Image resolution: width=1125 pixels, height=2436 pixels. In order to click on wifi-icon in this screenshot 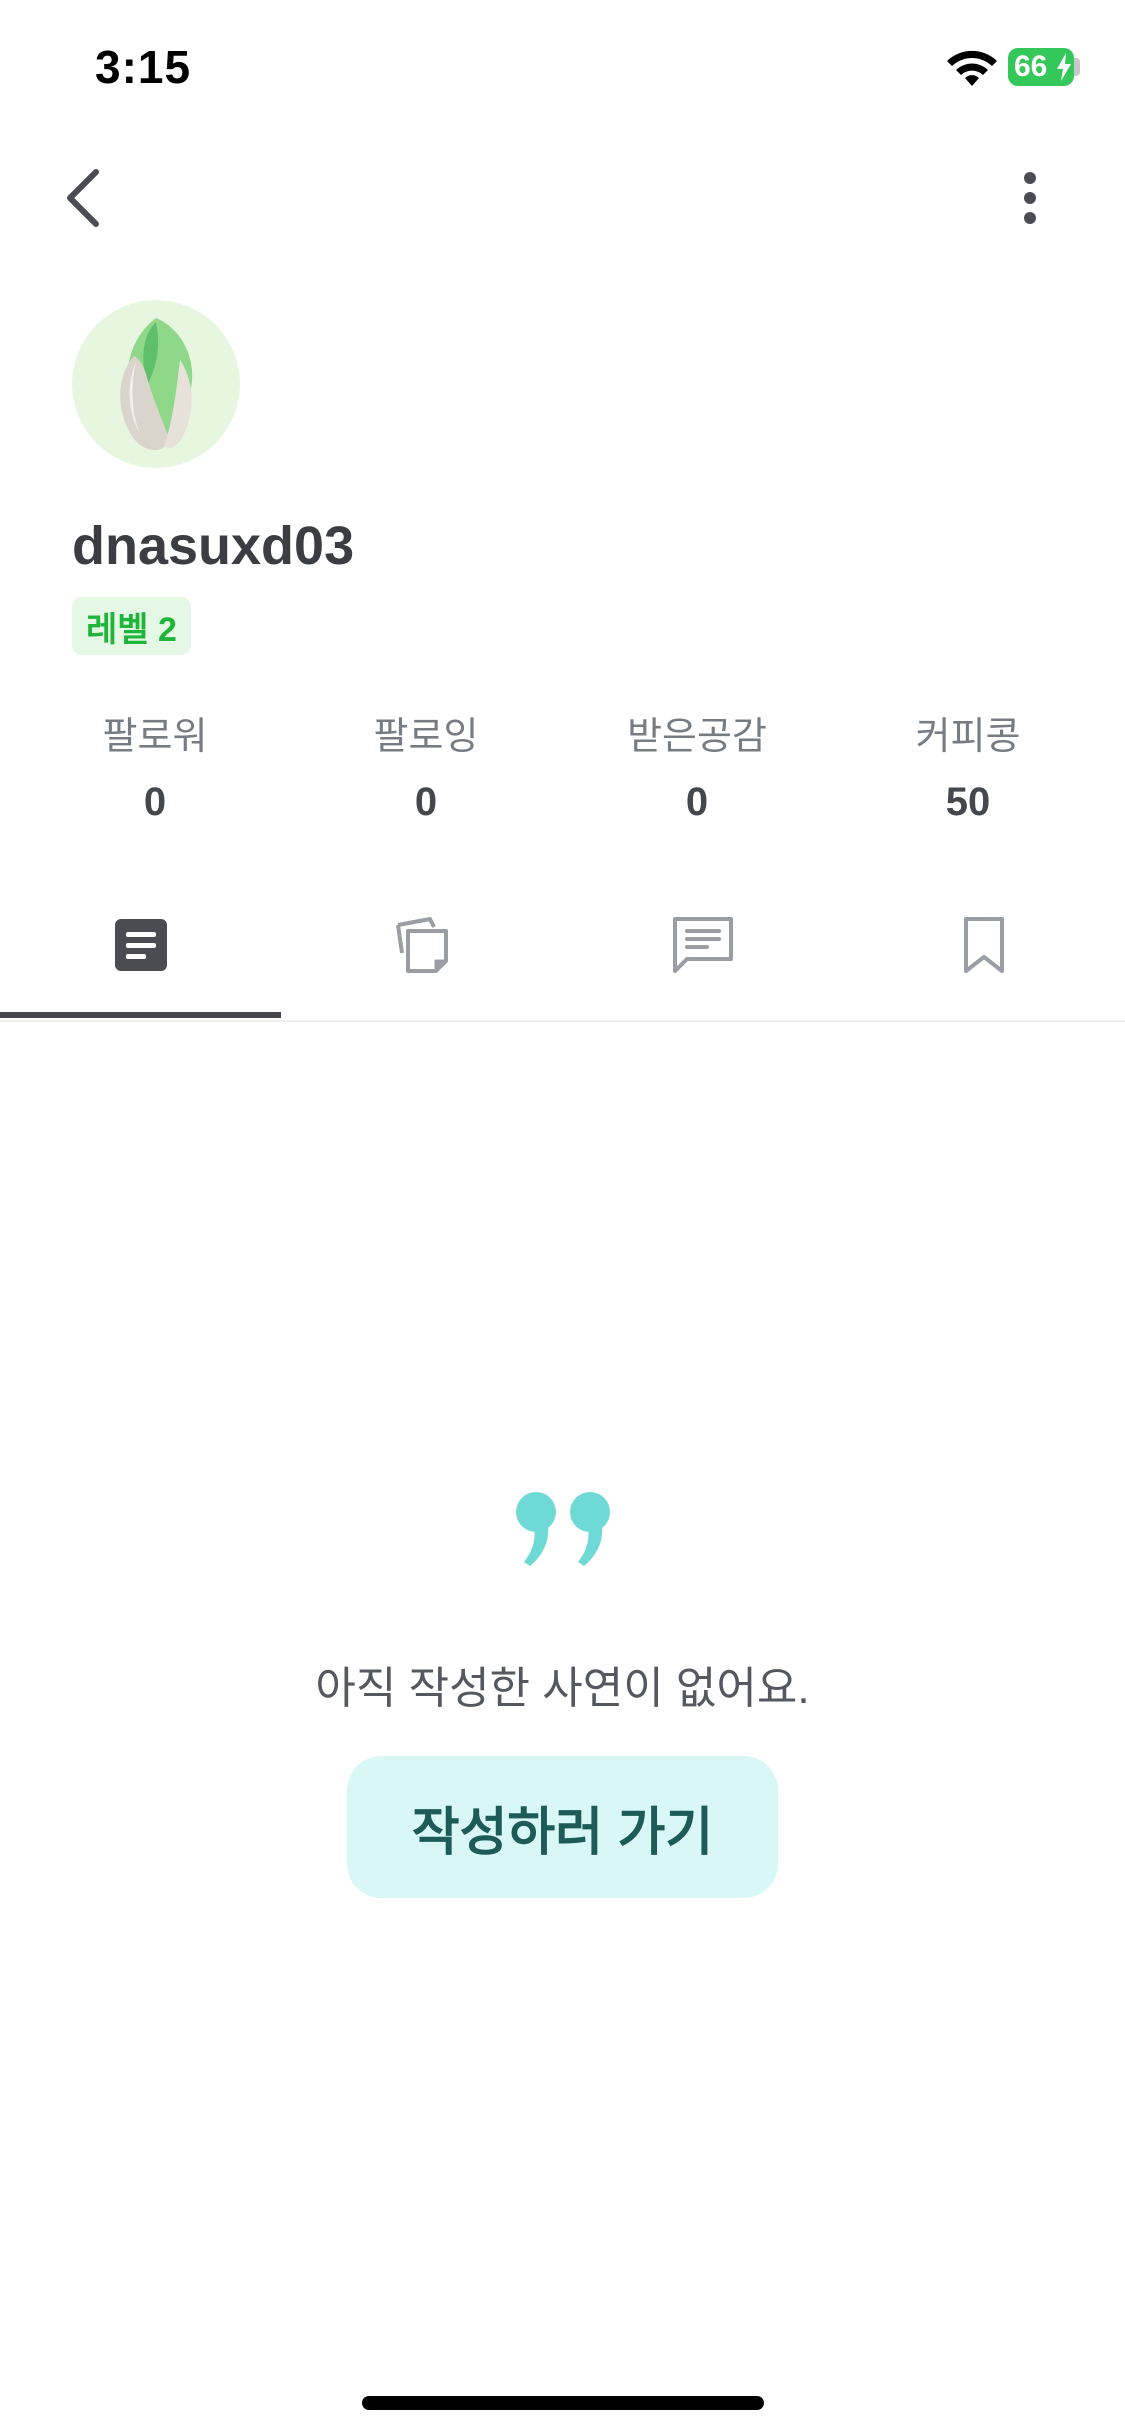, I will do `click(972, 68)`.